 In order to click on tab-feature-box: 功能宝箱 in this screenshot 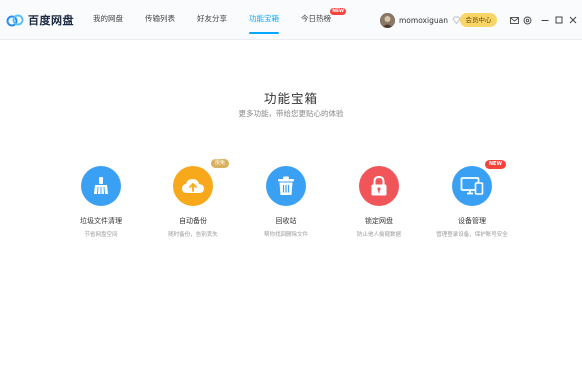, I will do `click(264, 20)`.